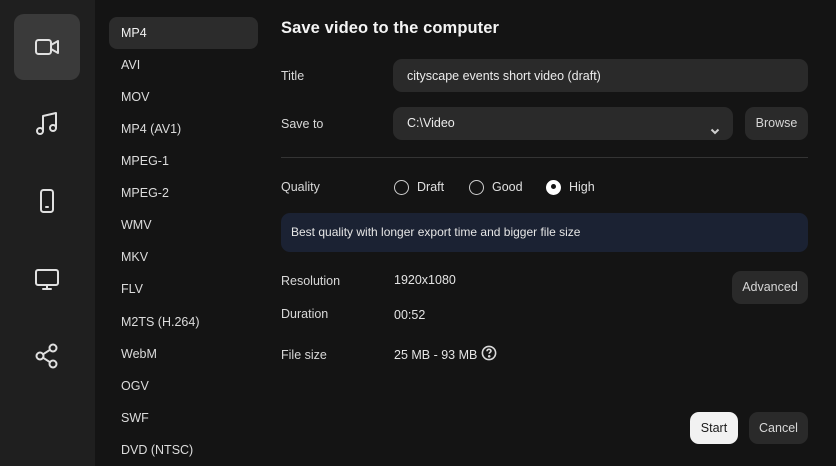 This screenshot has width=836, height=466. What do you see at coordinates (183, 354) in the screenshot?
I see `format-item-webm: WebM` at bounding box center [183, 354].